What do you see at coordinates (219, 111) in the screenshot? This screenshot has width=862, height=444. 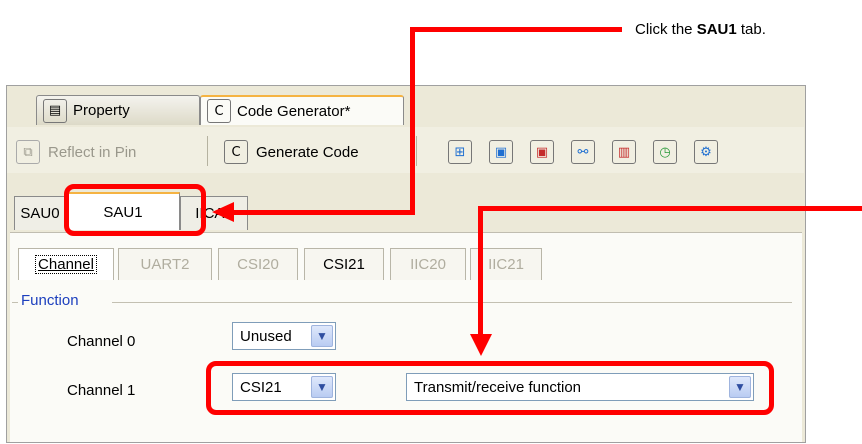 I see `code-generator-icon: C` at bounding box center [219, 111].